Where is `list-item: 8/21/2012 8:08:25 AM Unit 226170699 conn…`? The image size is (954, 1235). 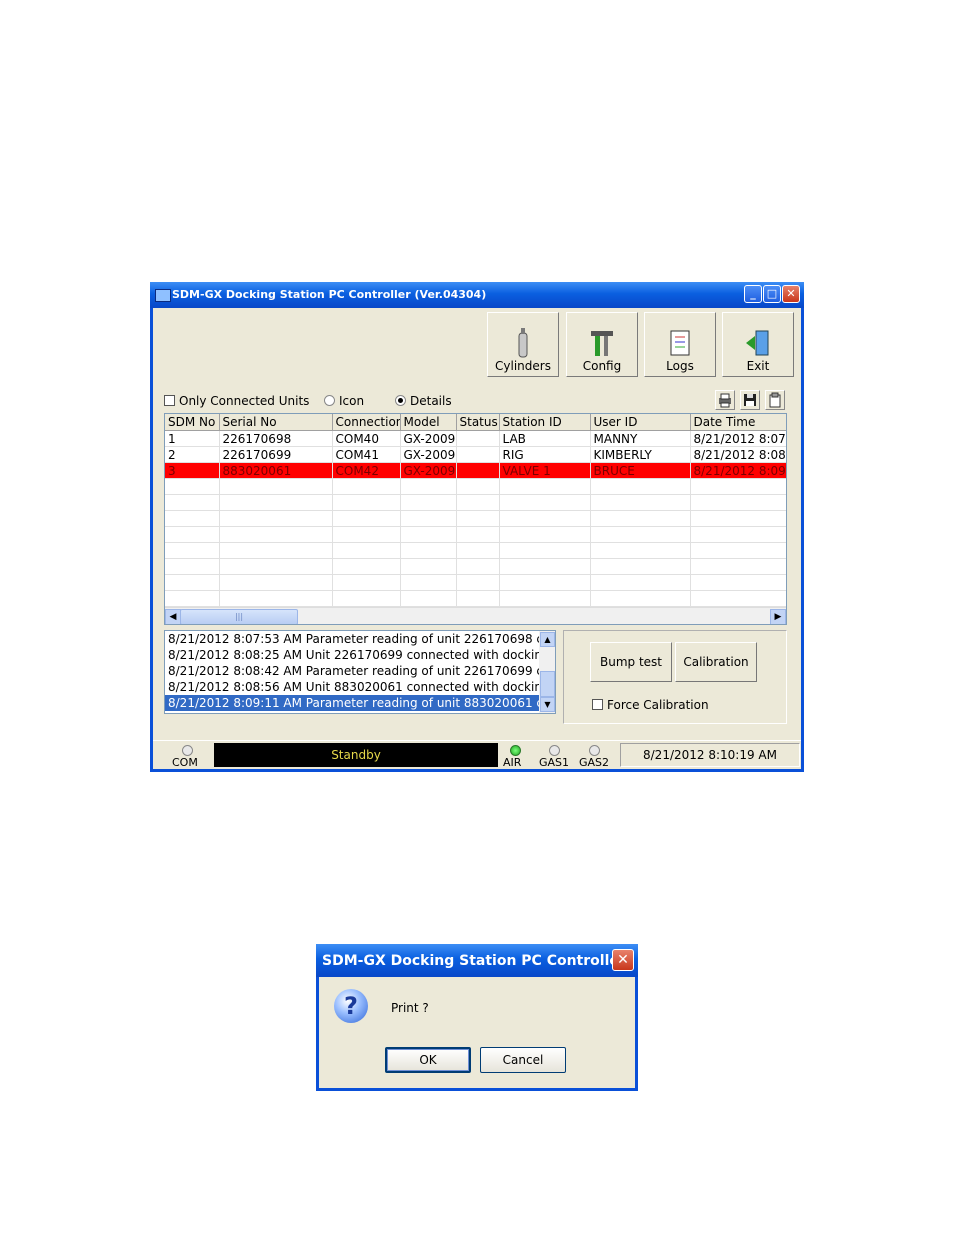 list-item: 8/21/2012 8:08:25 AM Unit 226170699 conn… is located at coordinates (352, 655).